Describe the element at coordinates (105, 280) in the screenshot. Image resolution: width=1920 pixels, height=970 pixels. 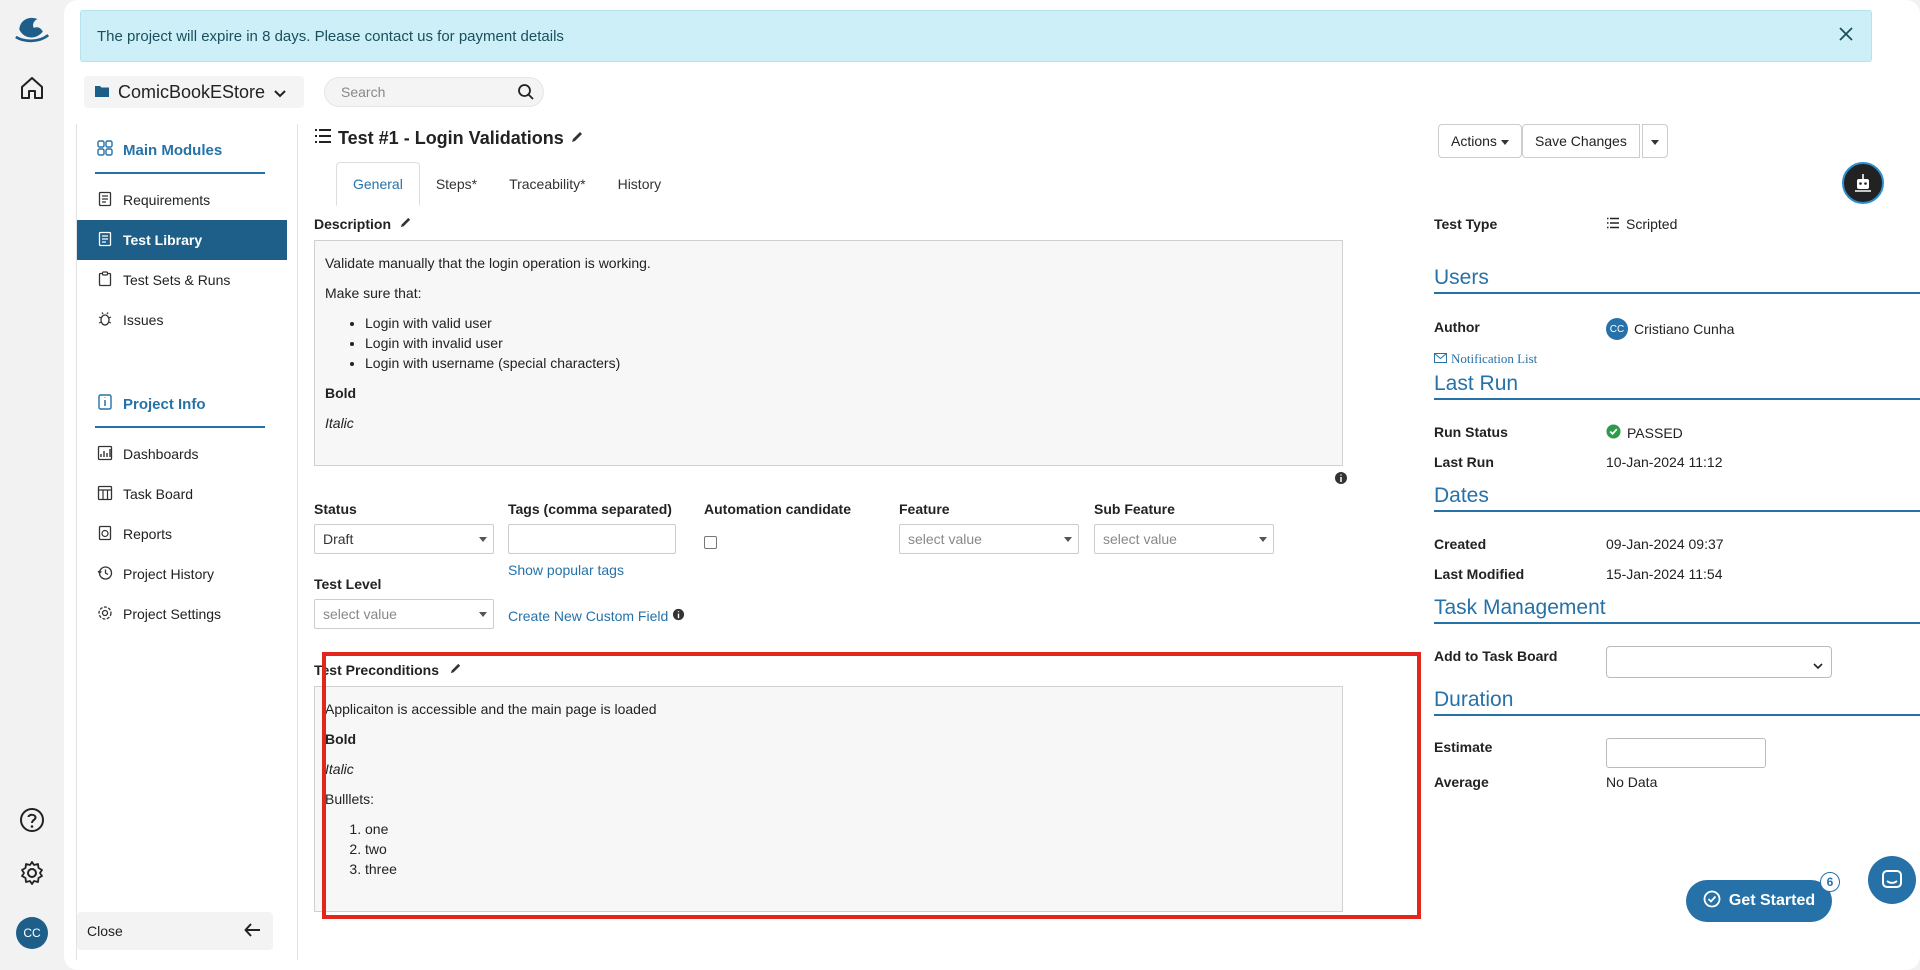
I see `clipboard-icon` at that location.